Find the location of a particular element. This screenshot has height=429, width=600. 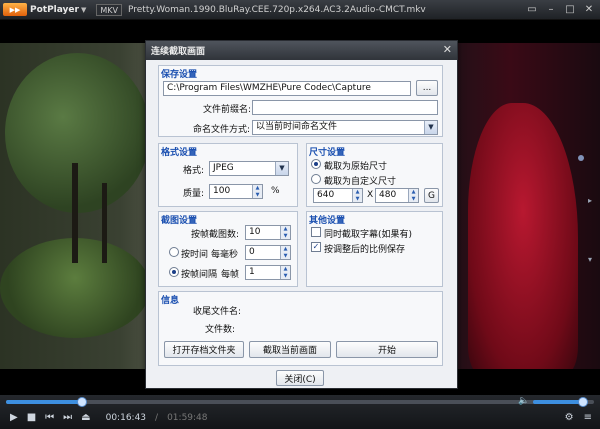

stop-icon: ■ is located at coordinates (31, 417).